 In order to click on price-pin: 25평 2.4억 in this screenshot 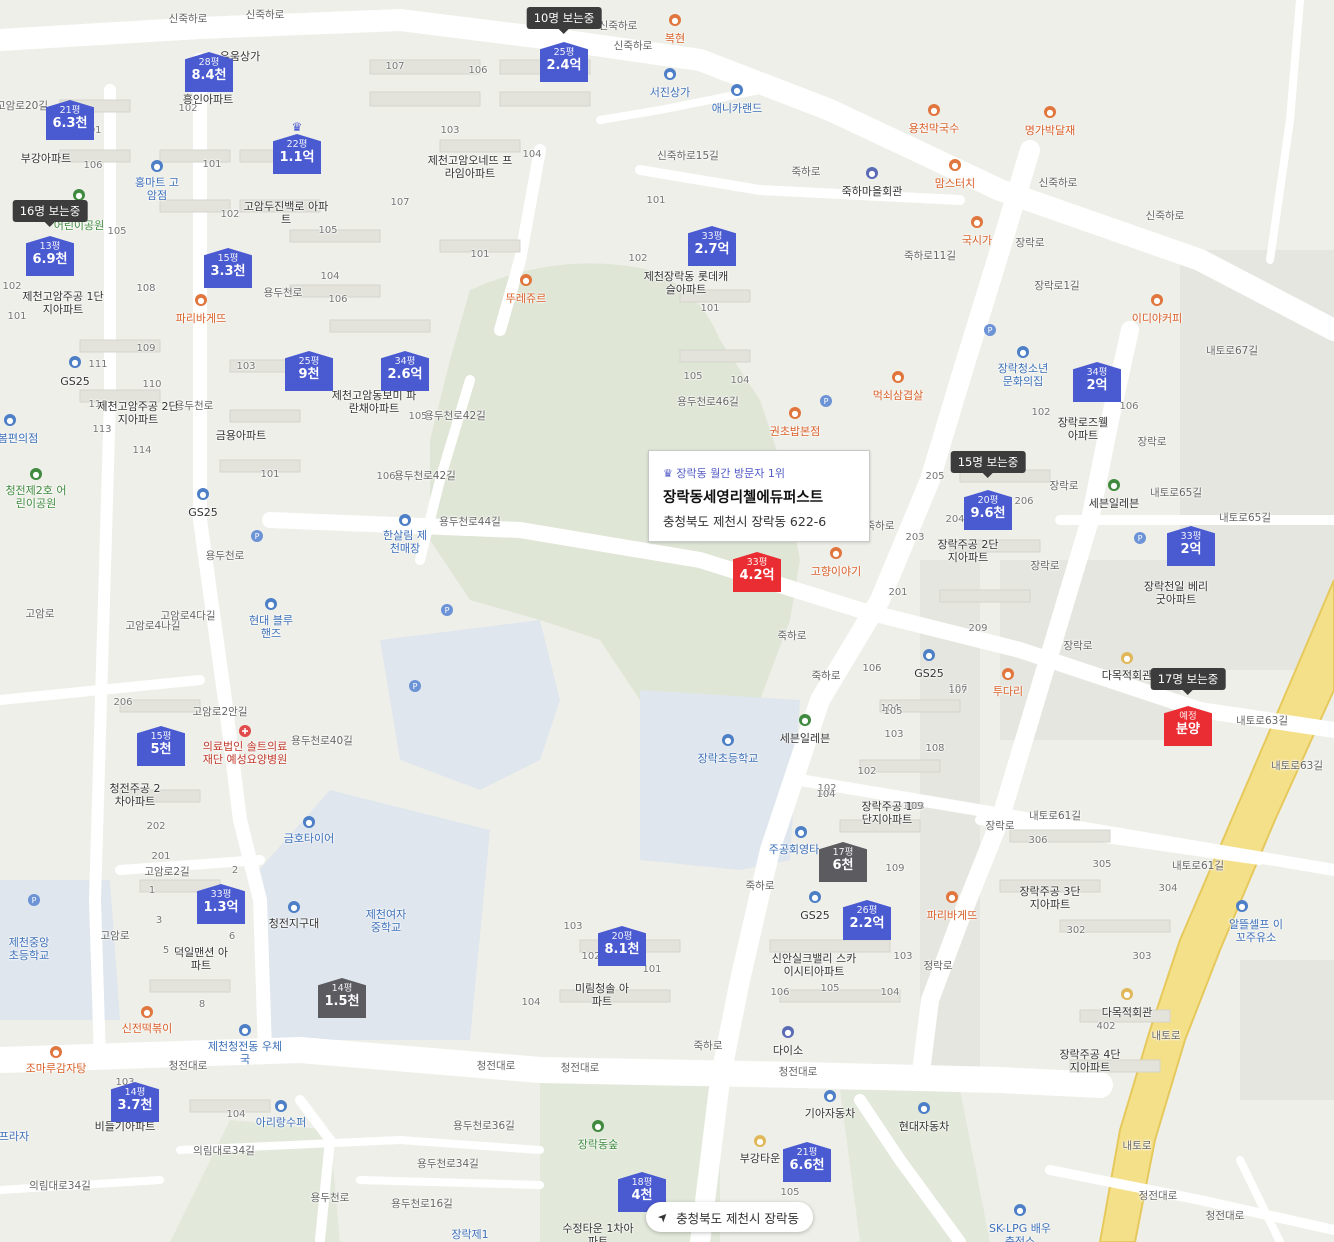, I will do `click(564, 58)`.